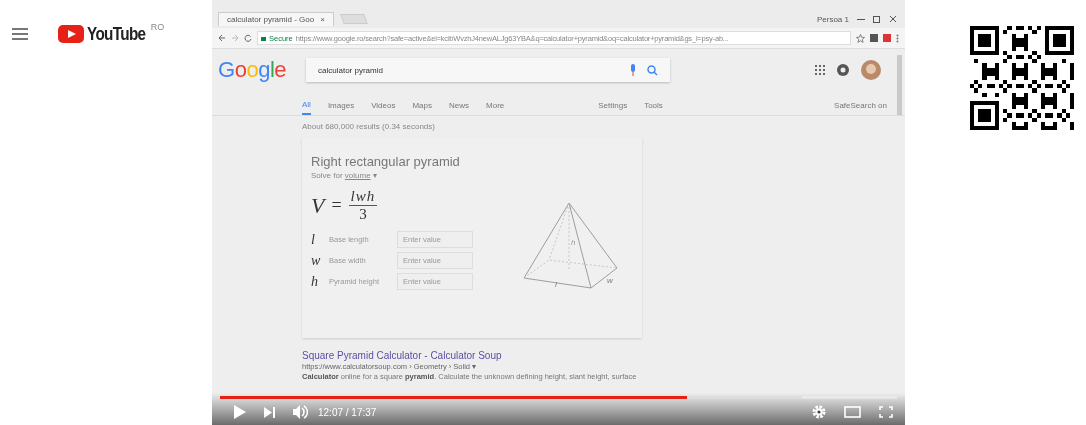 This screenshot has height=425, width=1086. I want to click on profile-name: Persoa 1, so click(832, 19).